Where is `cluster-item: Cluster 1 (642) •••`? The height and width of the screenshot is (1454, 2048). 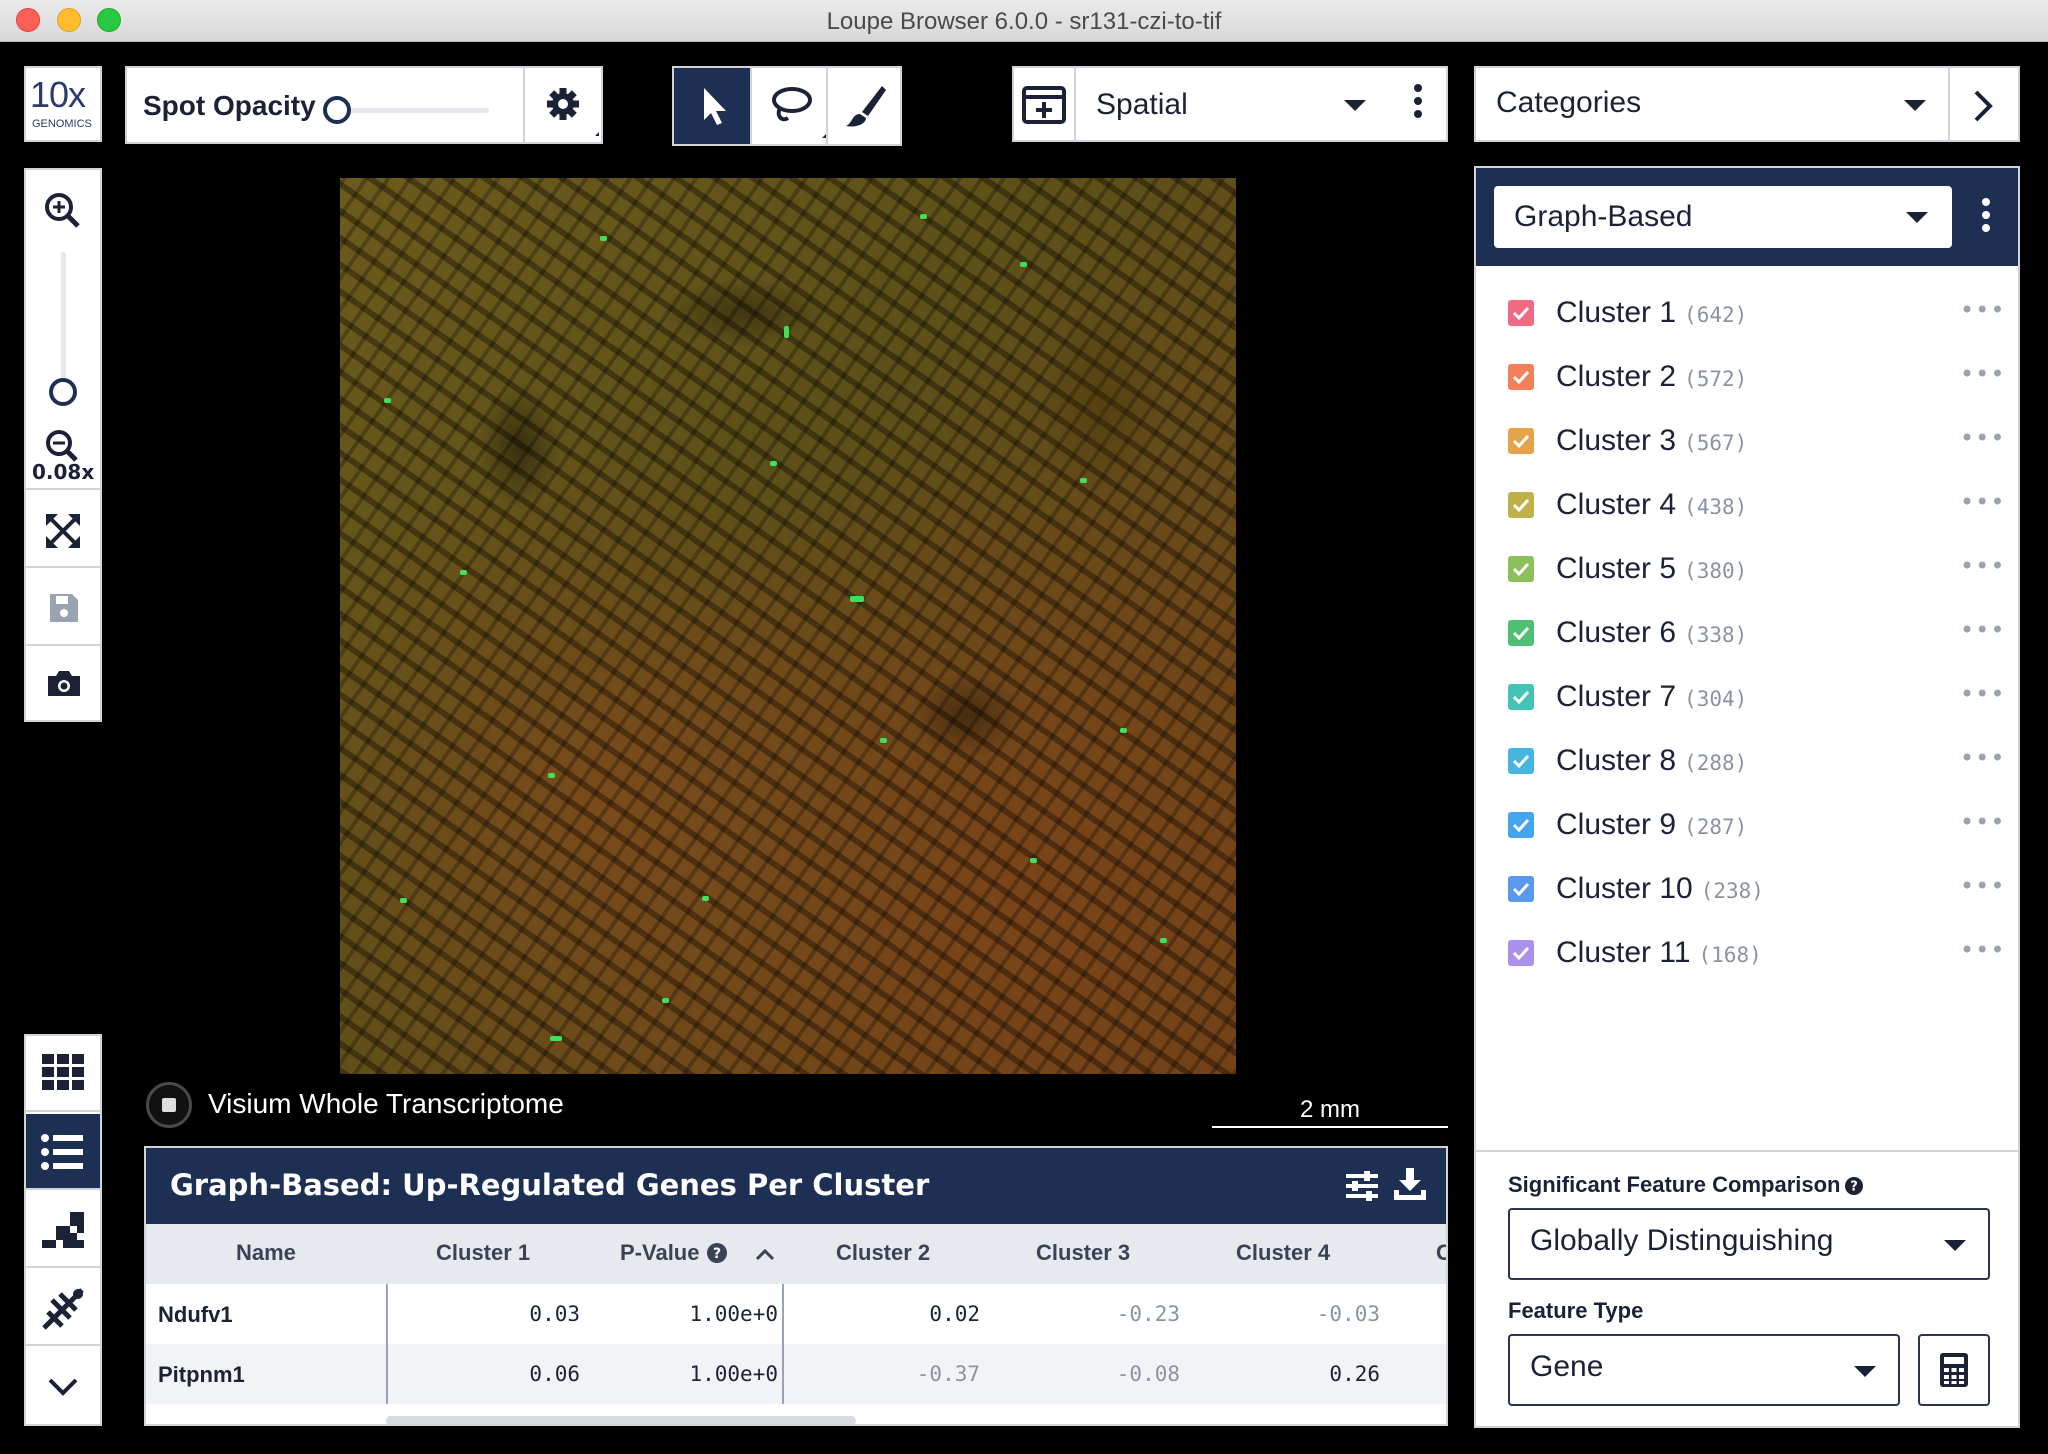
cluster-item: Cluster 1 (642) ••• is located at coordinates (1746, 314).